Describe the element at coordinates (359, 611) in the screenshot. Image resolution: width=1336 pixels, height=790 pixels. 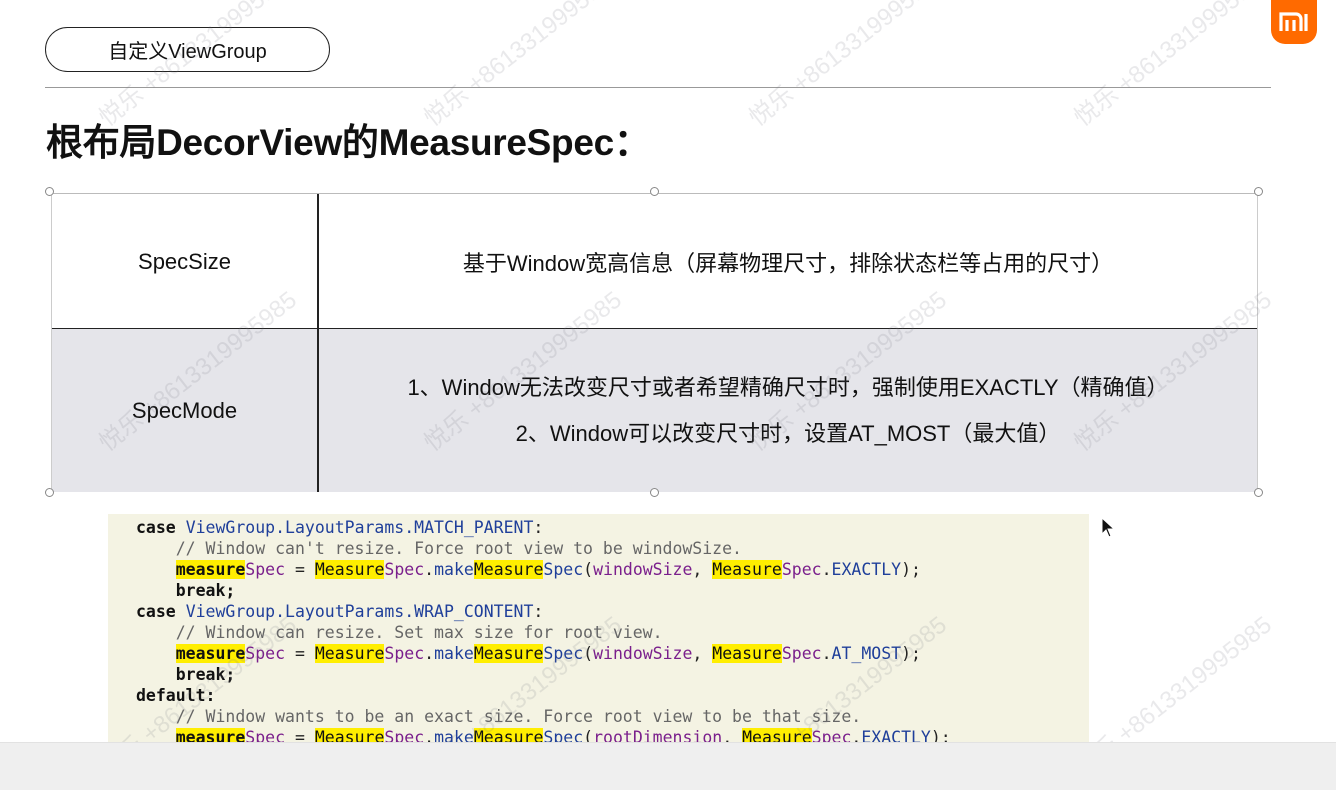
I see `code-constant: ViewGroup.LayoutParams.WRAP_CONTENT` at that location.